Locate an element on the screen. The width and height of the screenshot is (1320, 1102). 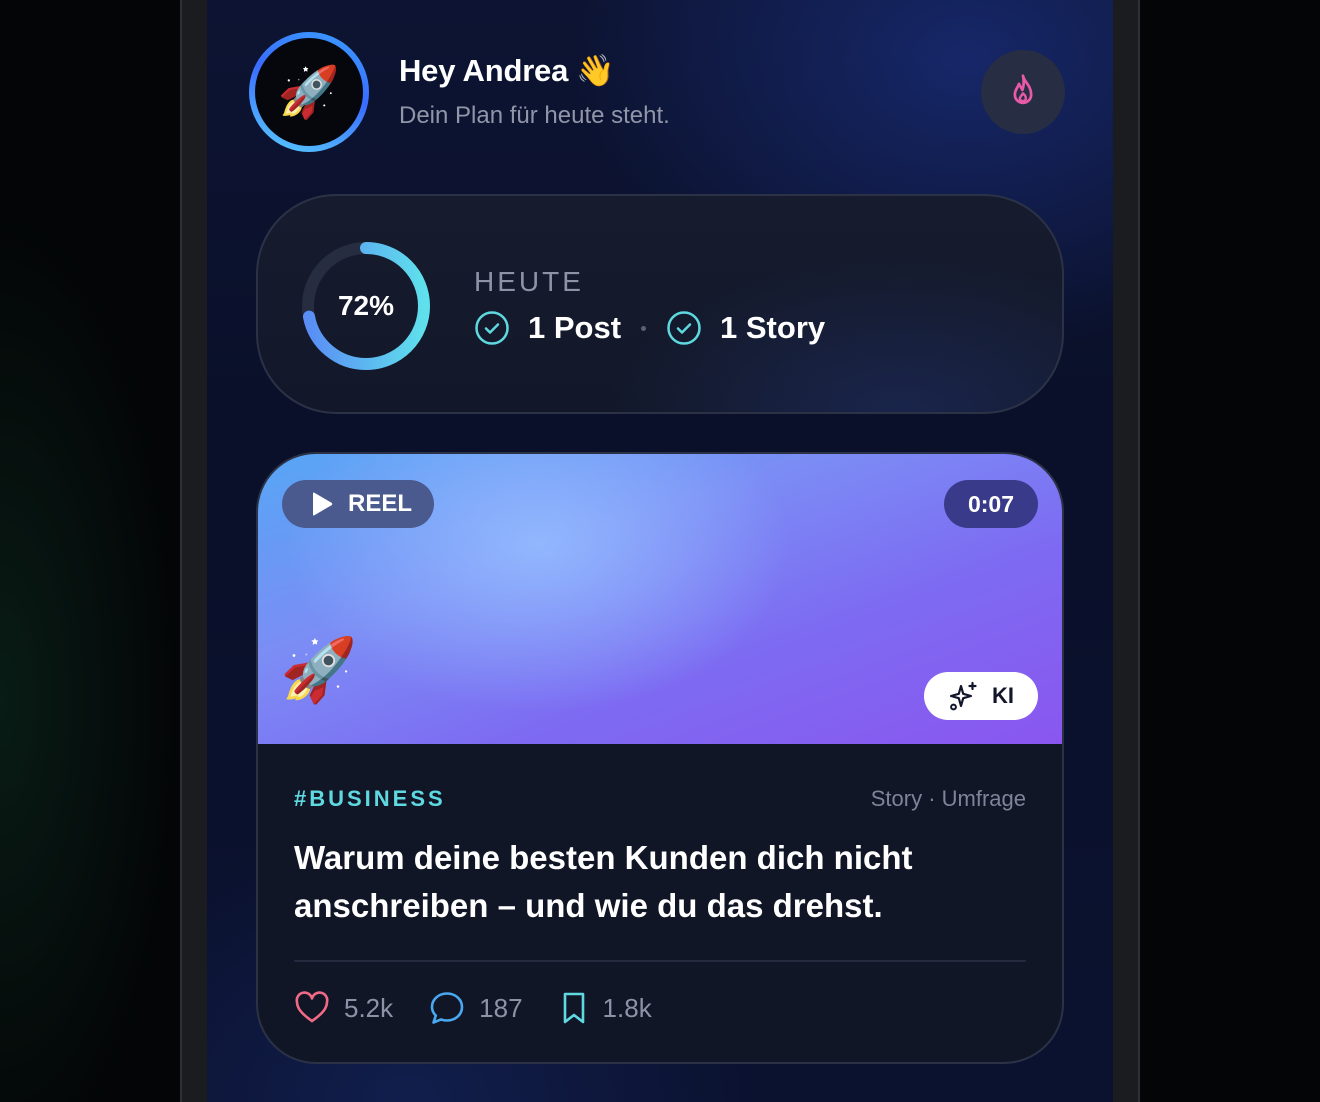
bookmark-icon is located at coordinates (573, 1008).